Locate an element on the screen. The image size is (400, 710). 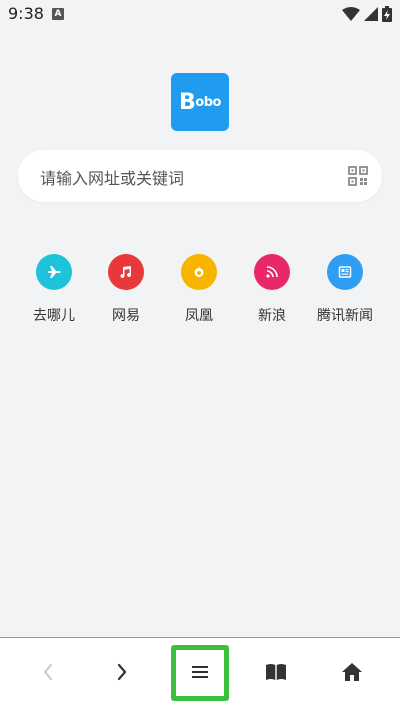
book-icon is located at coordinates (276, 672).